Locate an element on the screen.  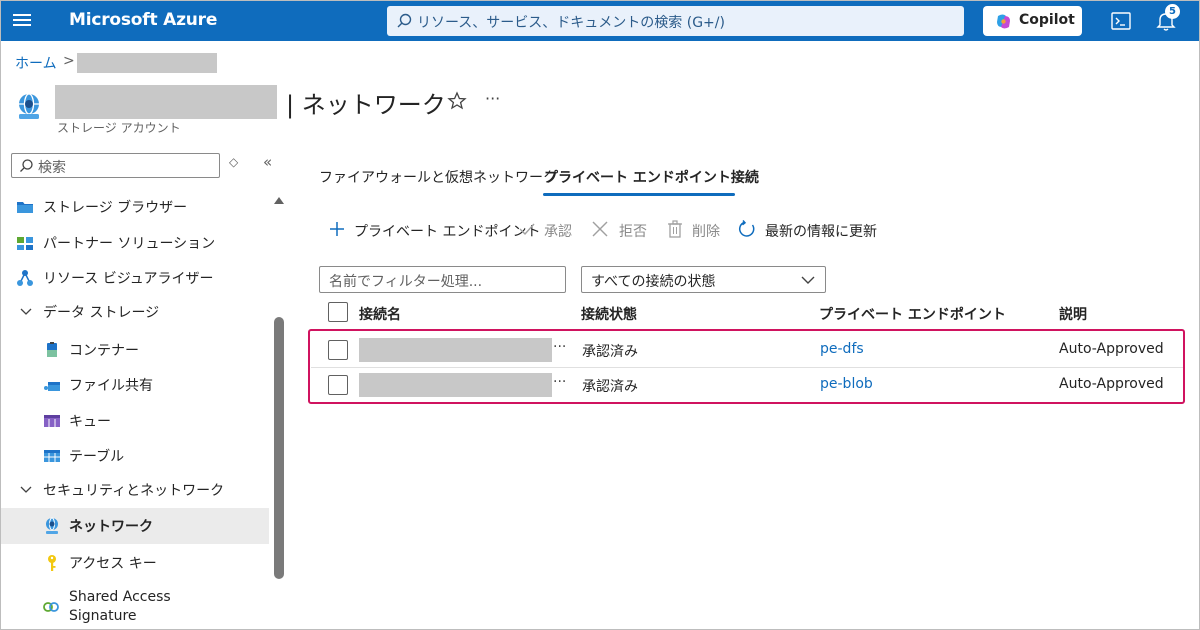
network-globe-icon is located at coordinates (29, 106).